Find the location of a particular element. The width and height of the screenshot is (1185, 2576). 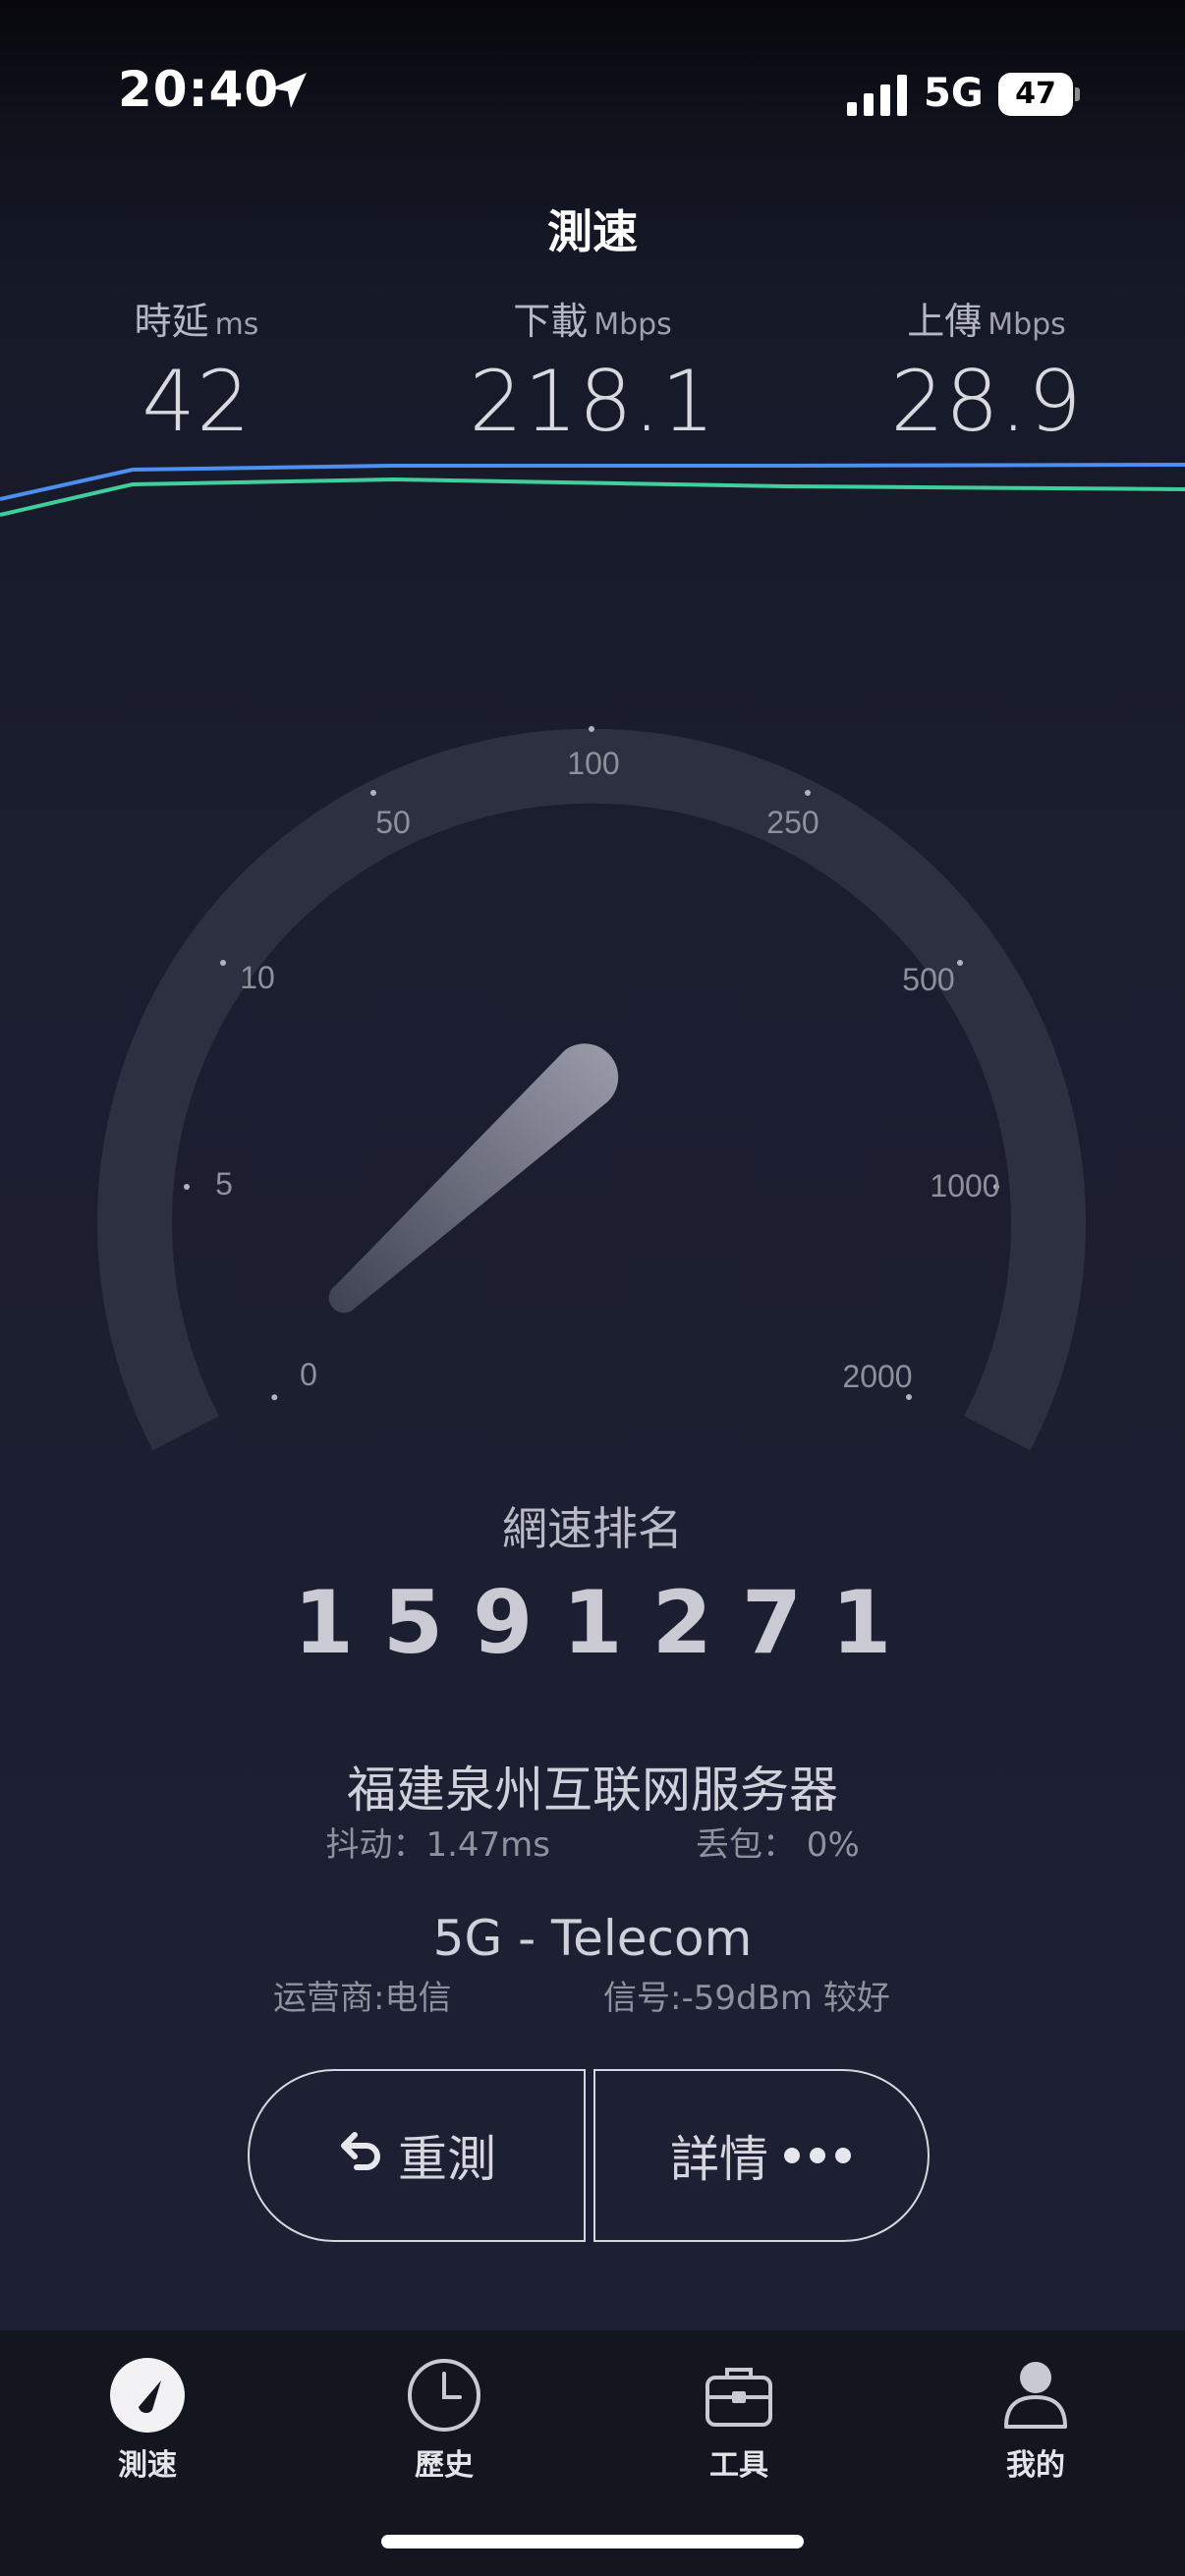

download-metric: 下載 Mbps 218.1 is located at coordinates (592, 371).